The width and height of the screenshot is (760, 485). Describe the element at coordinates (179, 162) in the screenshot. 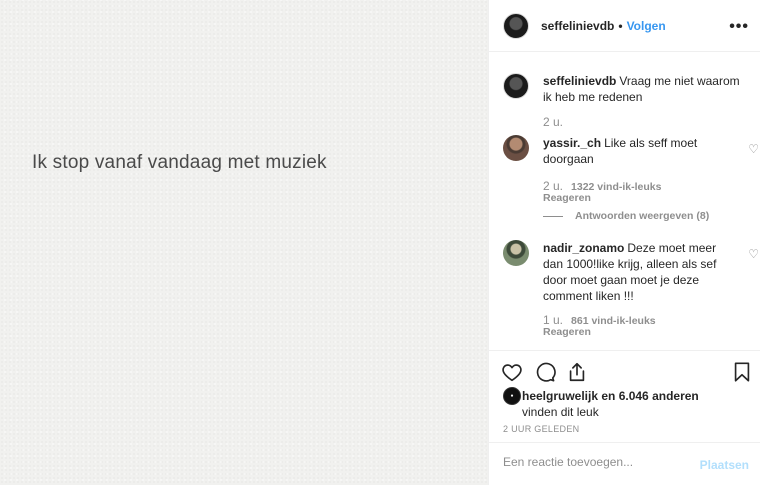

I see `post-image-text: Ik stop vanaf vandaag met muziek` at that location.